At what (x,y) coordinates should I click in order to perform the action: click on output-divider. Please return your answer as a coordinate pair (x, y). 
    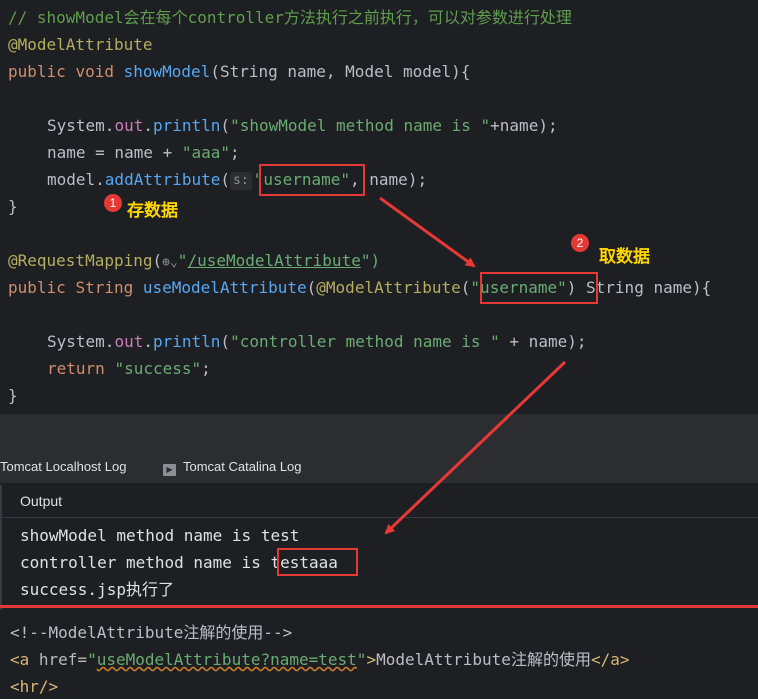
    Looking at the image, I should click on (380, 517).